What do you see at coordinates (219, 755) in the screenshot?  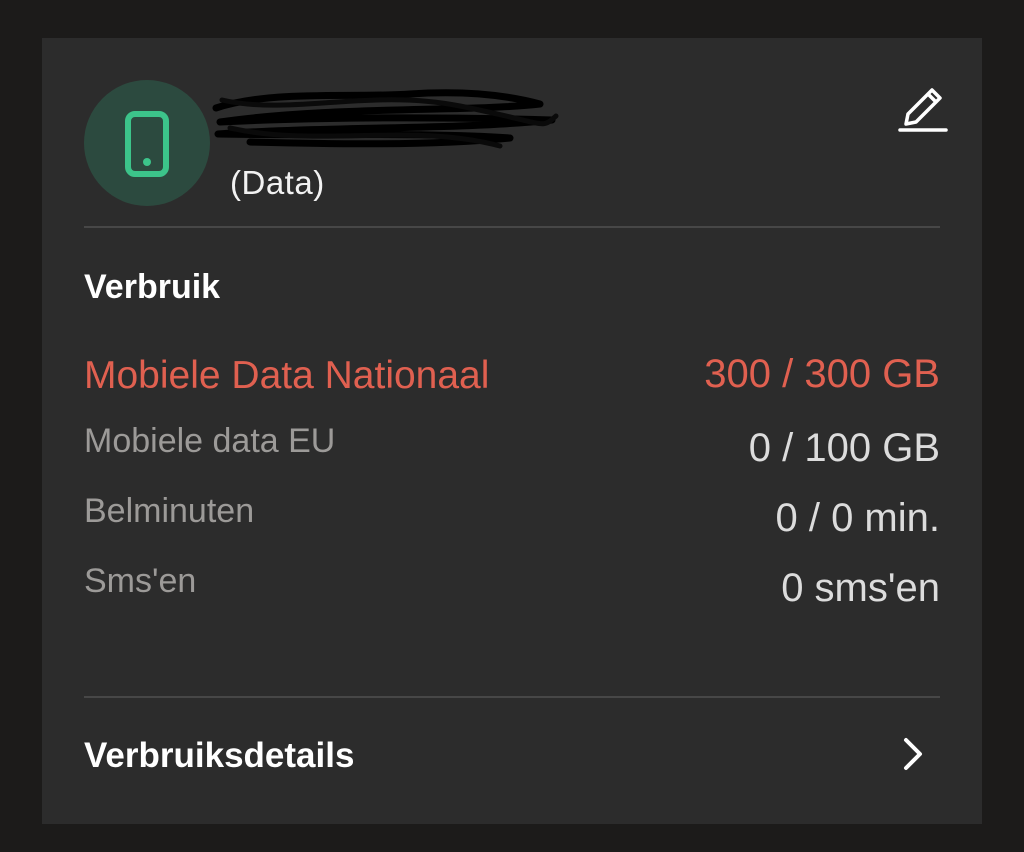 I see `usage-details-label: Verbruiksdetails` at bounding box center [219, 755].